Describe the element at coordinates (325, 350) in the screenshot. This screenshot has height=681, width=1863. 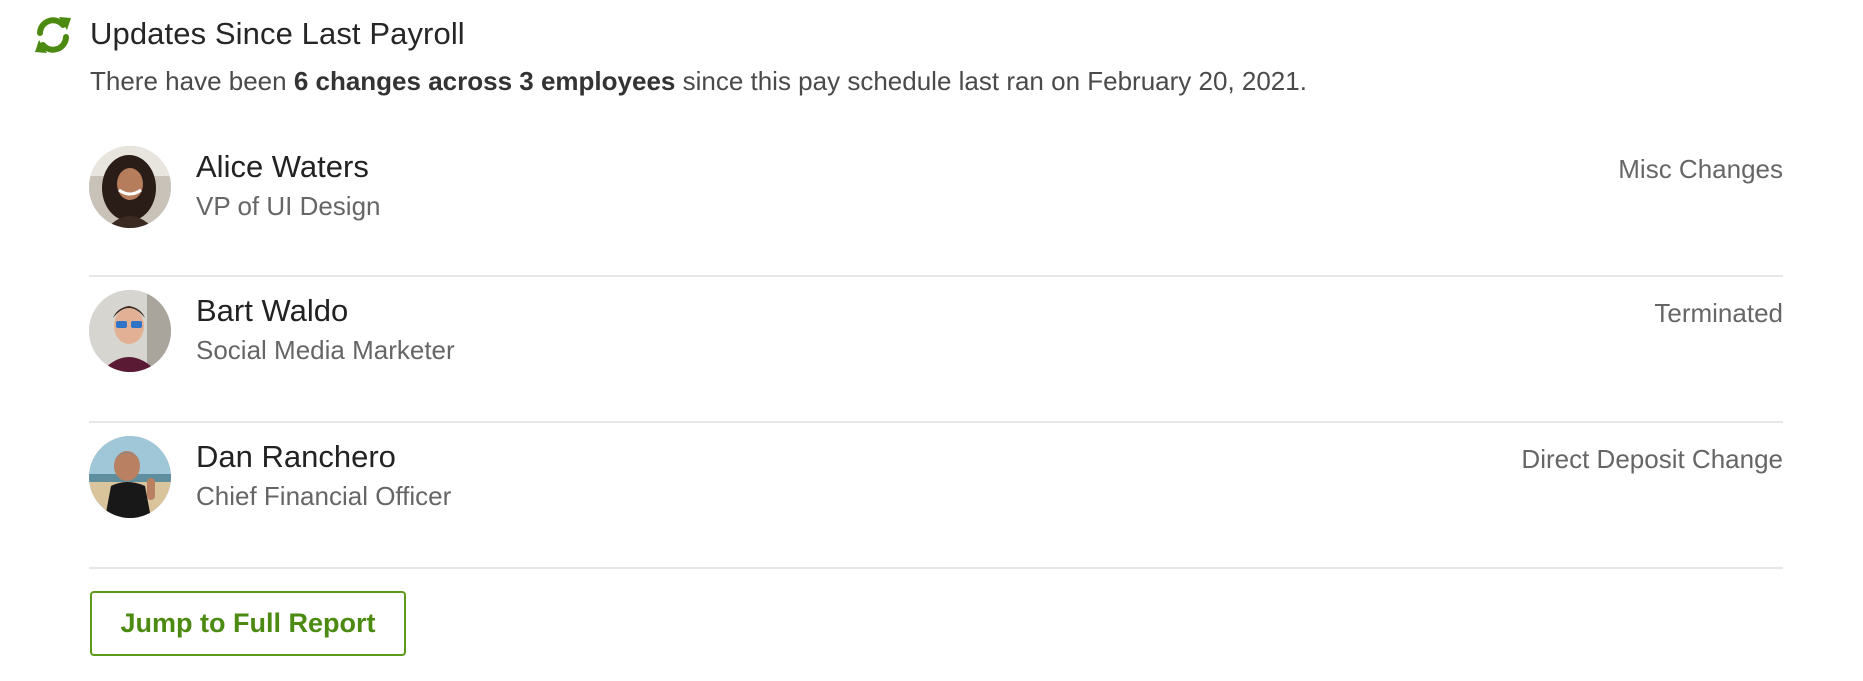
I see `employee-role: Social Media Marketer` at that location.